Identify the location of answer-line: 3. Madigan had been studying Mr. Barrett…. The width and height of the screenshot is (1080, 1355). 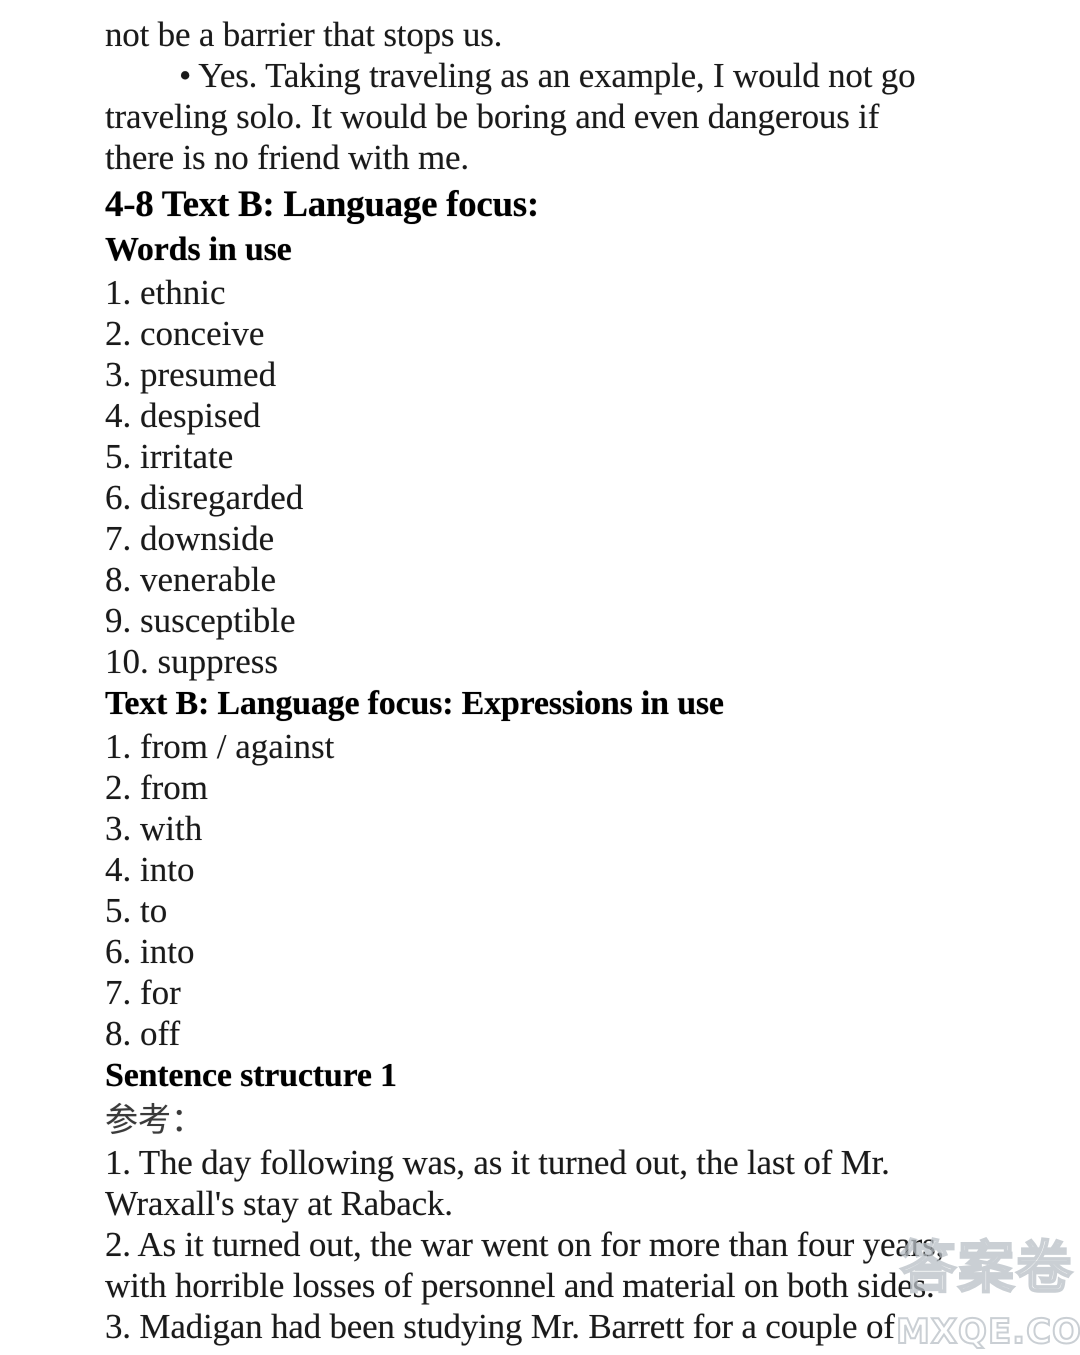
(500, 1326).